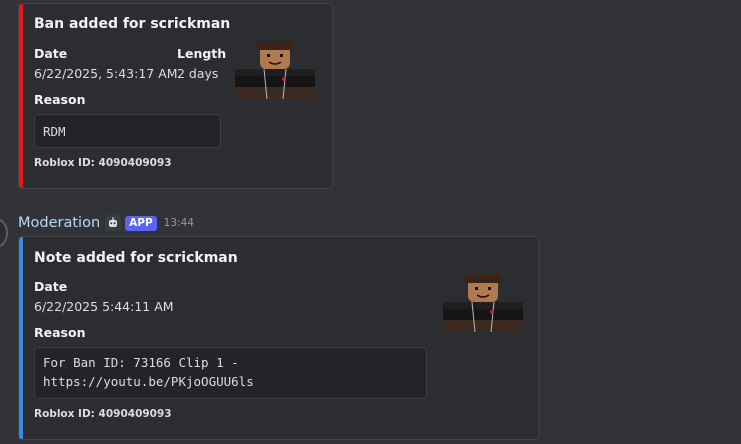 The image size is (741, 444). I want to click on note-embed-footer: Roblox ID: 4090409093, so click(103, 414).